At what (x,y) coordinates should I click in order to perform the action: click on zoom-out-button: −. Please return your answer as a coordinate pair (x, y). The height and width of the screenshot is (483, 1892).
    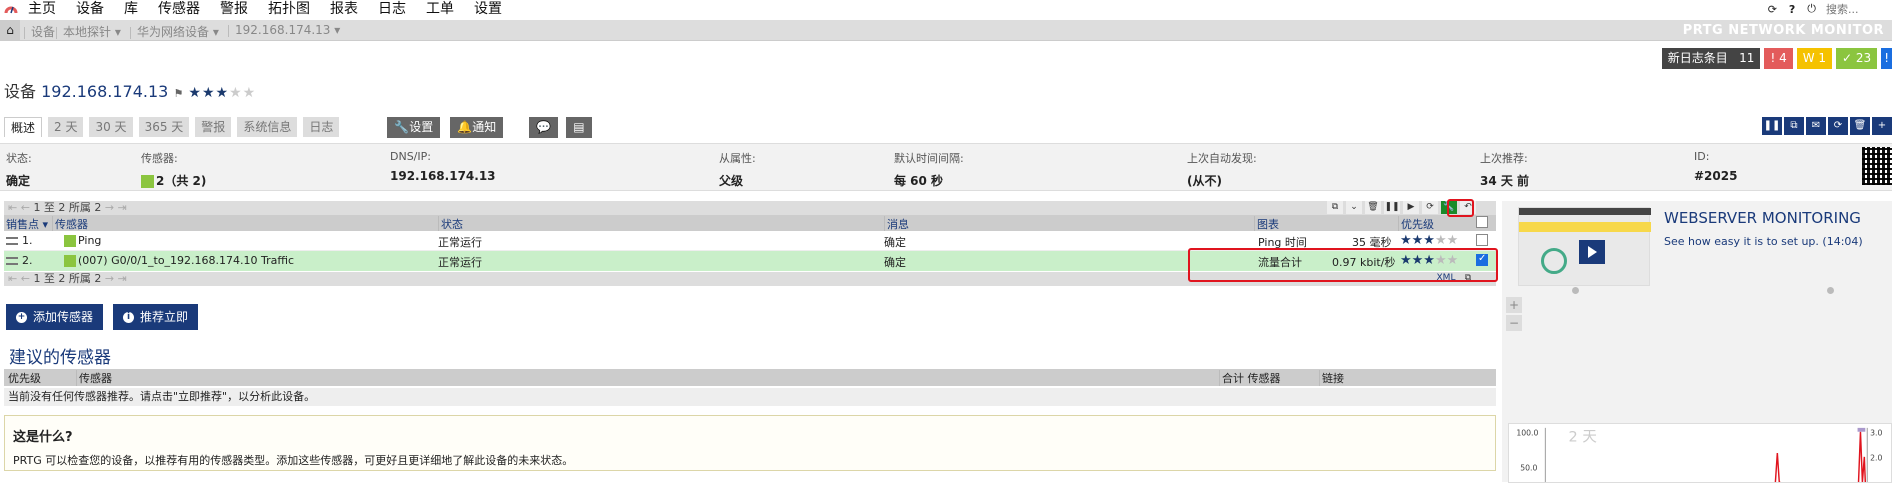
    Looking at the image, I should click on (1514, 323).